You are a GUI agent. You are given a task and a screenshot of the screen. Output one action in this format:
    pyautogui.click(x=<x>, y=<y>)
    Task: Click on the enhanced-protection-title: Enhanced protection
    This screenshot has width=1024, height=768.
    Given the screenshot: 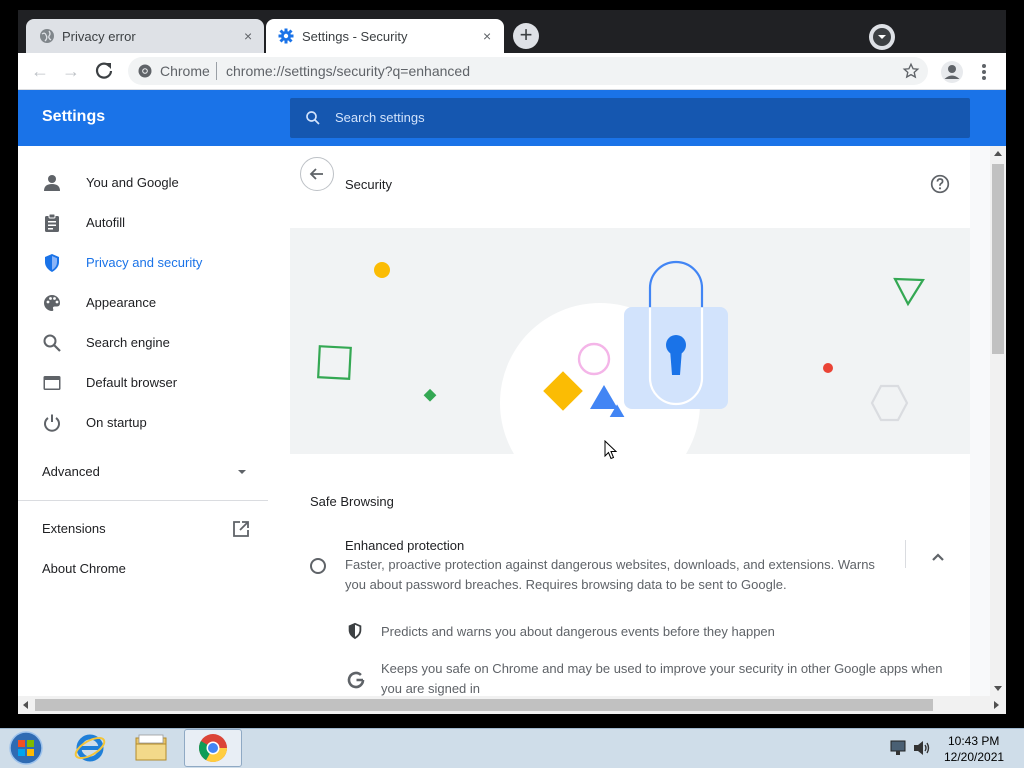 What is the action you would take?
    pyautogui.click(x=405, y=545)
    